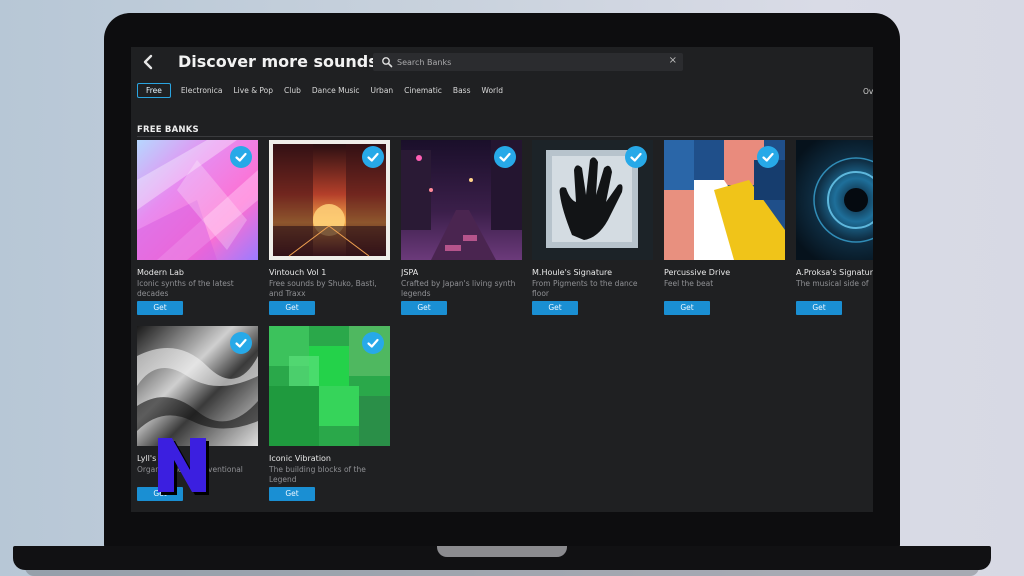 The image size is (1024, 576). I want to click on card-description: From Pigments to the dance floor, so click(585, 288).